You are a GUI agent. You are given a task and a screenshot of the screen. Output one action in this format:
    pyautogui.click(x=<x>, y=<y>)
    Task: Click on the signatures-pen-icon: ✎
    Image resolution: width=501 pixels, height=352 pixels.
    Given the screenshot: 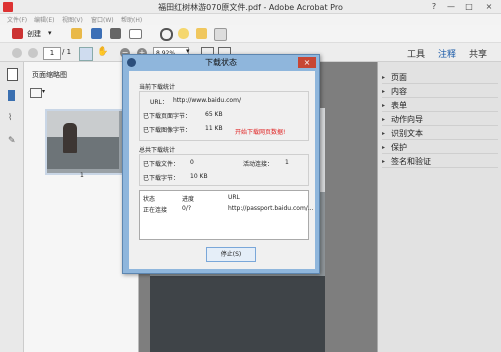 What is the action you would take?
    pyautogui.click(x=12, y=141)
    